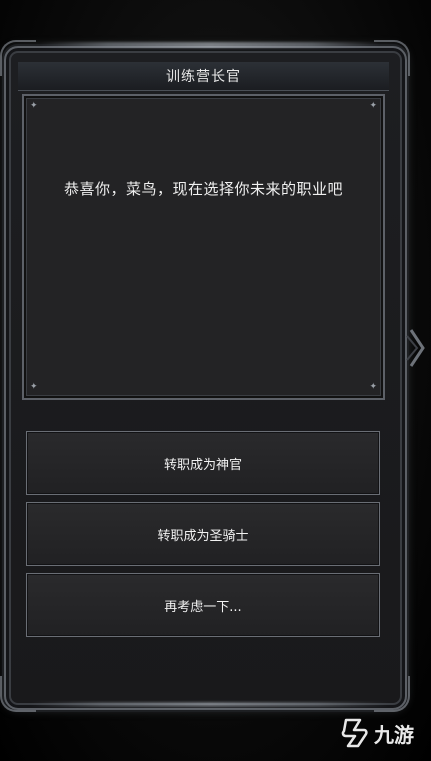  Describe the element at coordinates (417, 348) in the screenshot. I see `chevron-right-icon` at that location.